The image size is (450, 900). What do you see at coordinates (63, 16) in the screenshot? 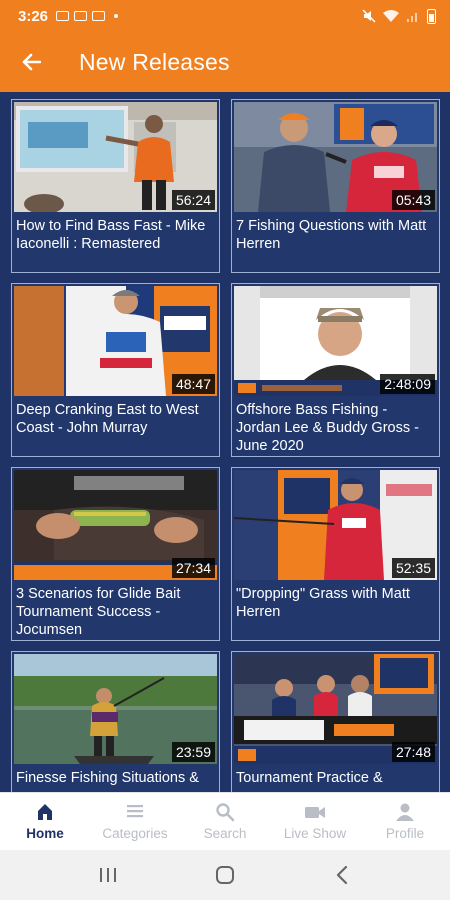
I see `message-icon` at bounding box center [63, 16].